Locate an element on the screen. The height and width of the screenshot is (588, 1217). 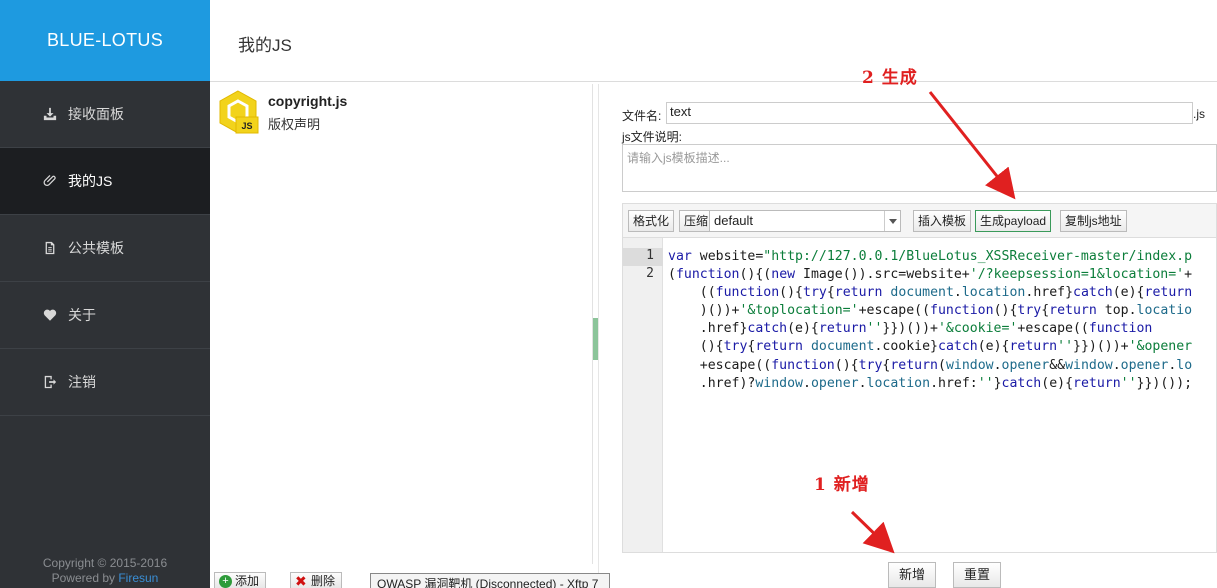
taskbar-tooltip: OWASP 漏洞靶机 (Disconnected) - Xftp 7 is located at coordinates (490, 580).